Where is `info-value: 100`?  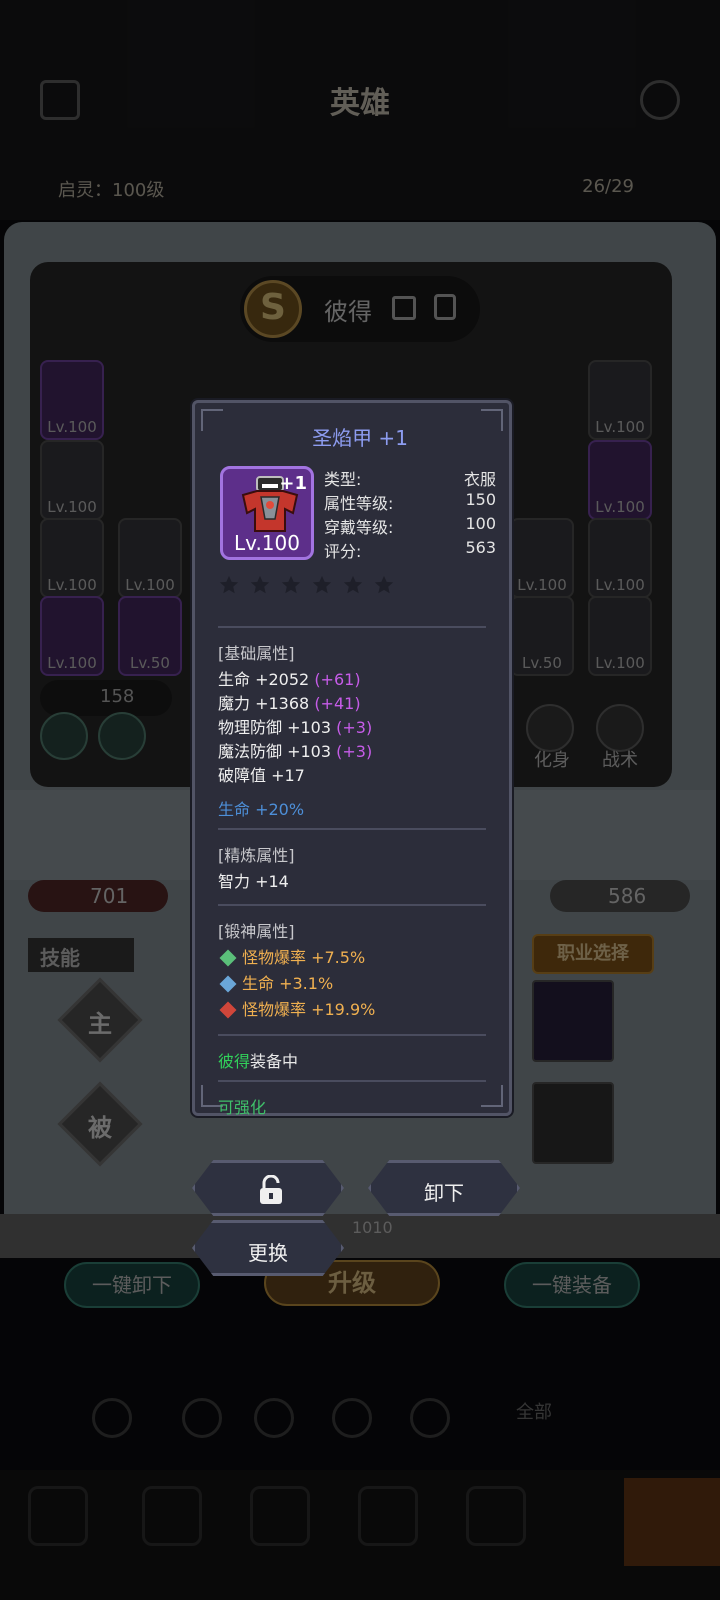
info-value: 100 is located at coordinates (480, 523).